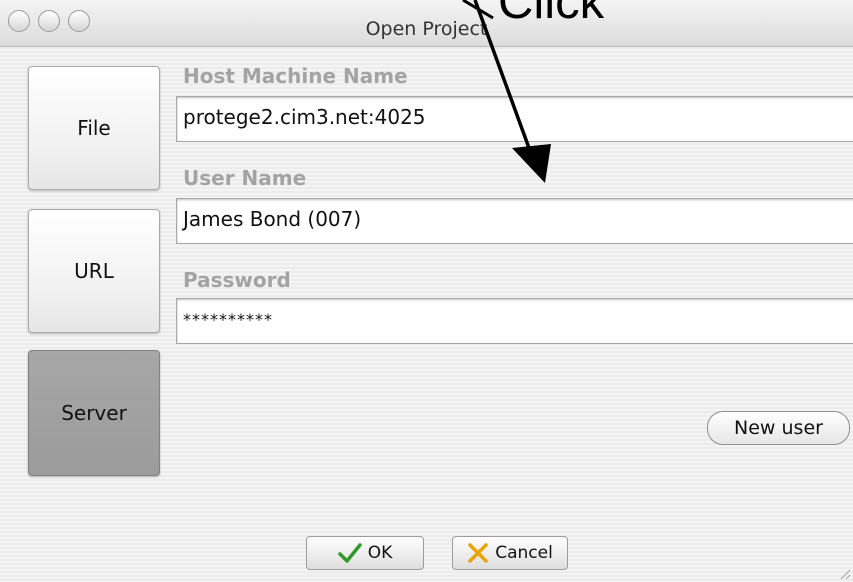 The height and width of the screenshot is (582, 853). I want to click on sidebar-item-file: File, so click(94, 128).